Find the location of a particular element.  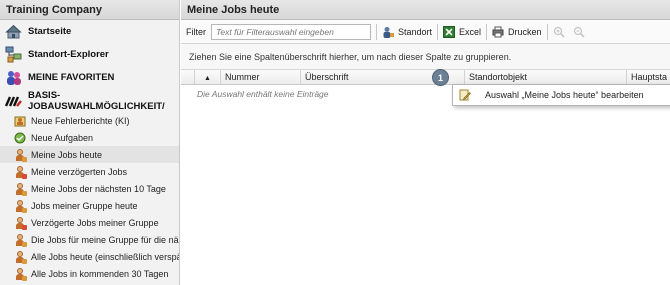

sidebar-item-jobs-gruppe-naechste: Die Jobs für meine Gruppe für die nä is located at coordinates (89, 239).